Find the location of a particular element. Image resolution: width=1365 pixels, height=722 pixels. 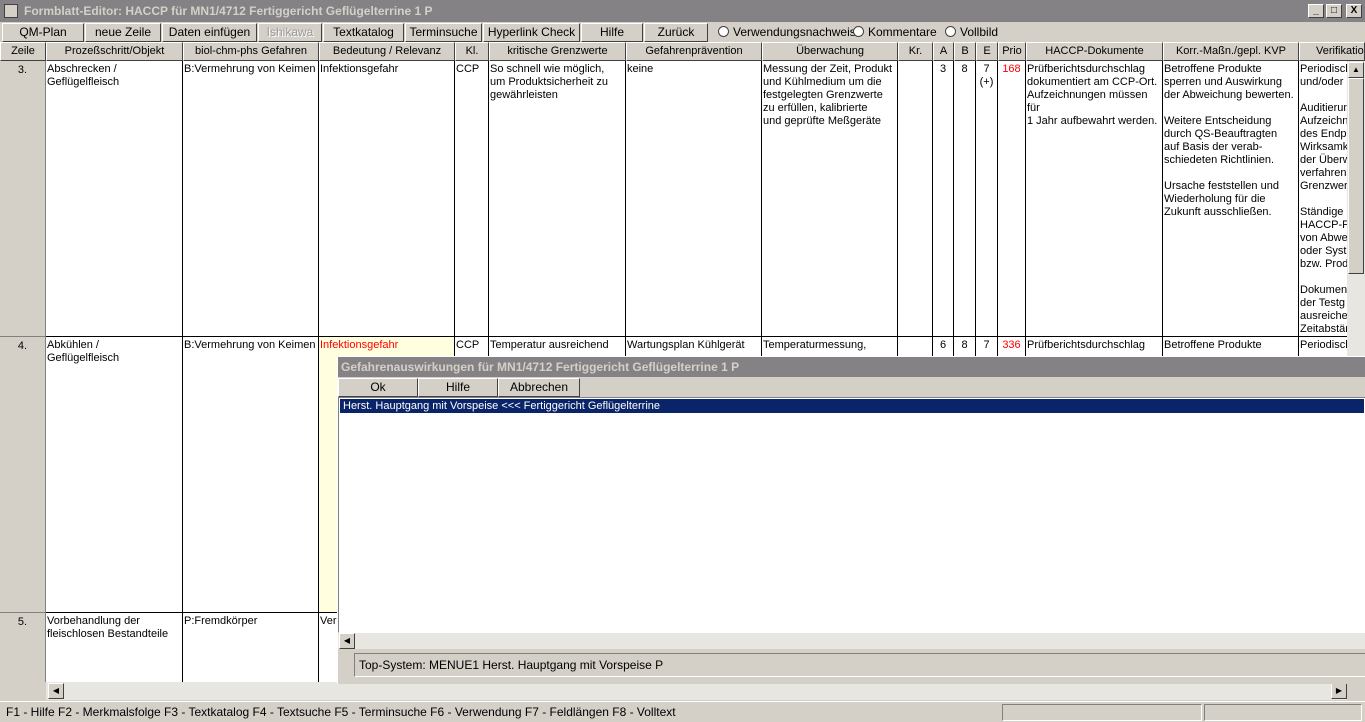

dialog-help-button: Hilfe is located at coordinates (458, 387).